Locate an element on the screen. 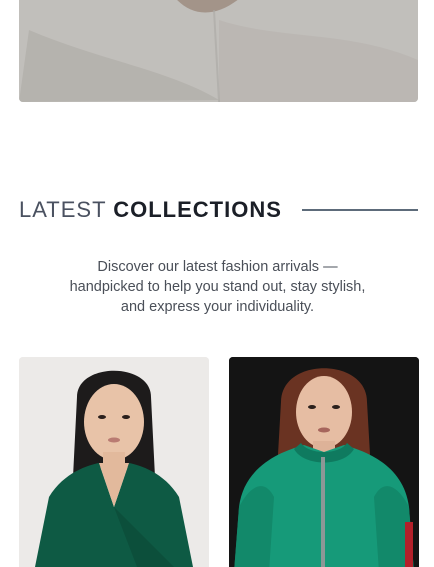  title-light: LATEST is located at coordinates (63, 209).